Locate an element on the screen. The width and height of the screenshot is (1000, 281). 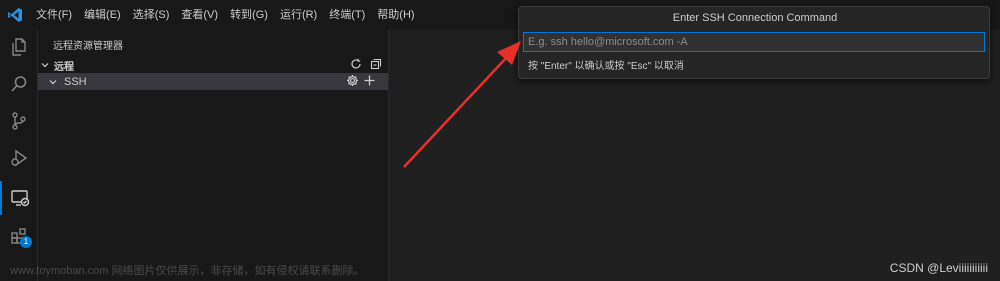
annotation-arrow-icon is located at coordinates (462, 104).